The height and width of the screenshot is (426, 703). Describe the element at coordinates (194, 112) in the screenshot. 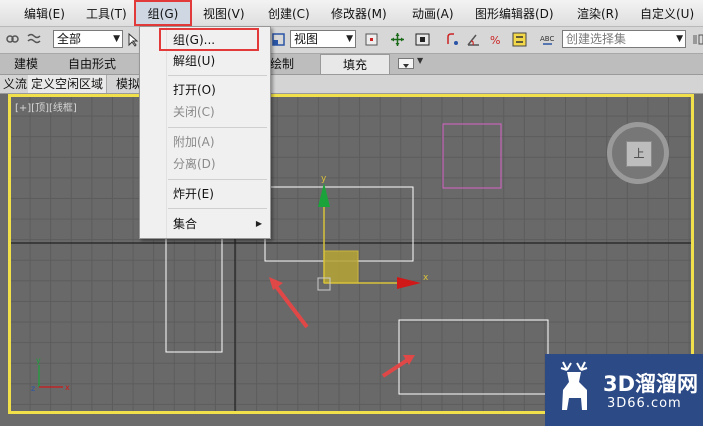

I see `menu-item-close: 关闭(C)` at that location.